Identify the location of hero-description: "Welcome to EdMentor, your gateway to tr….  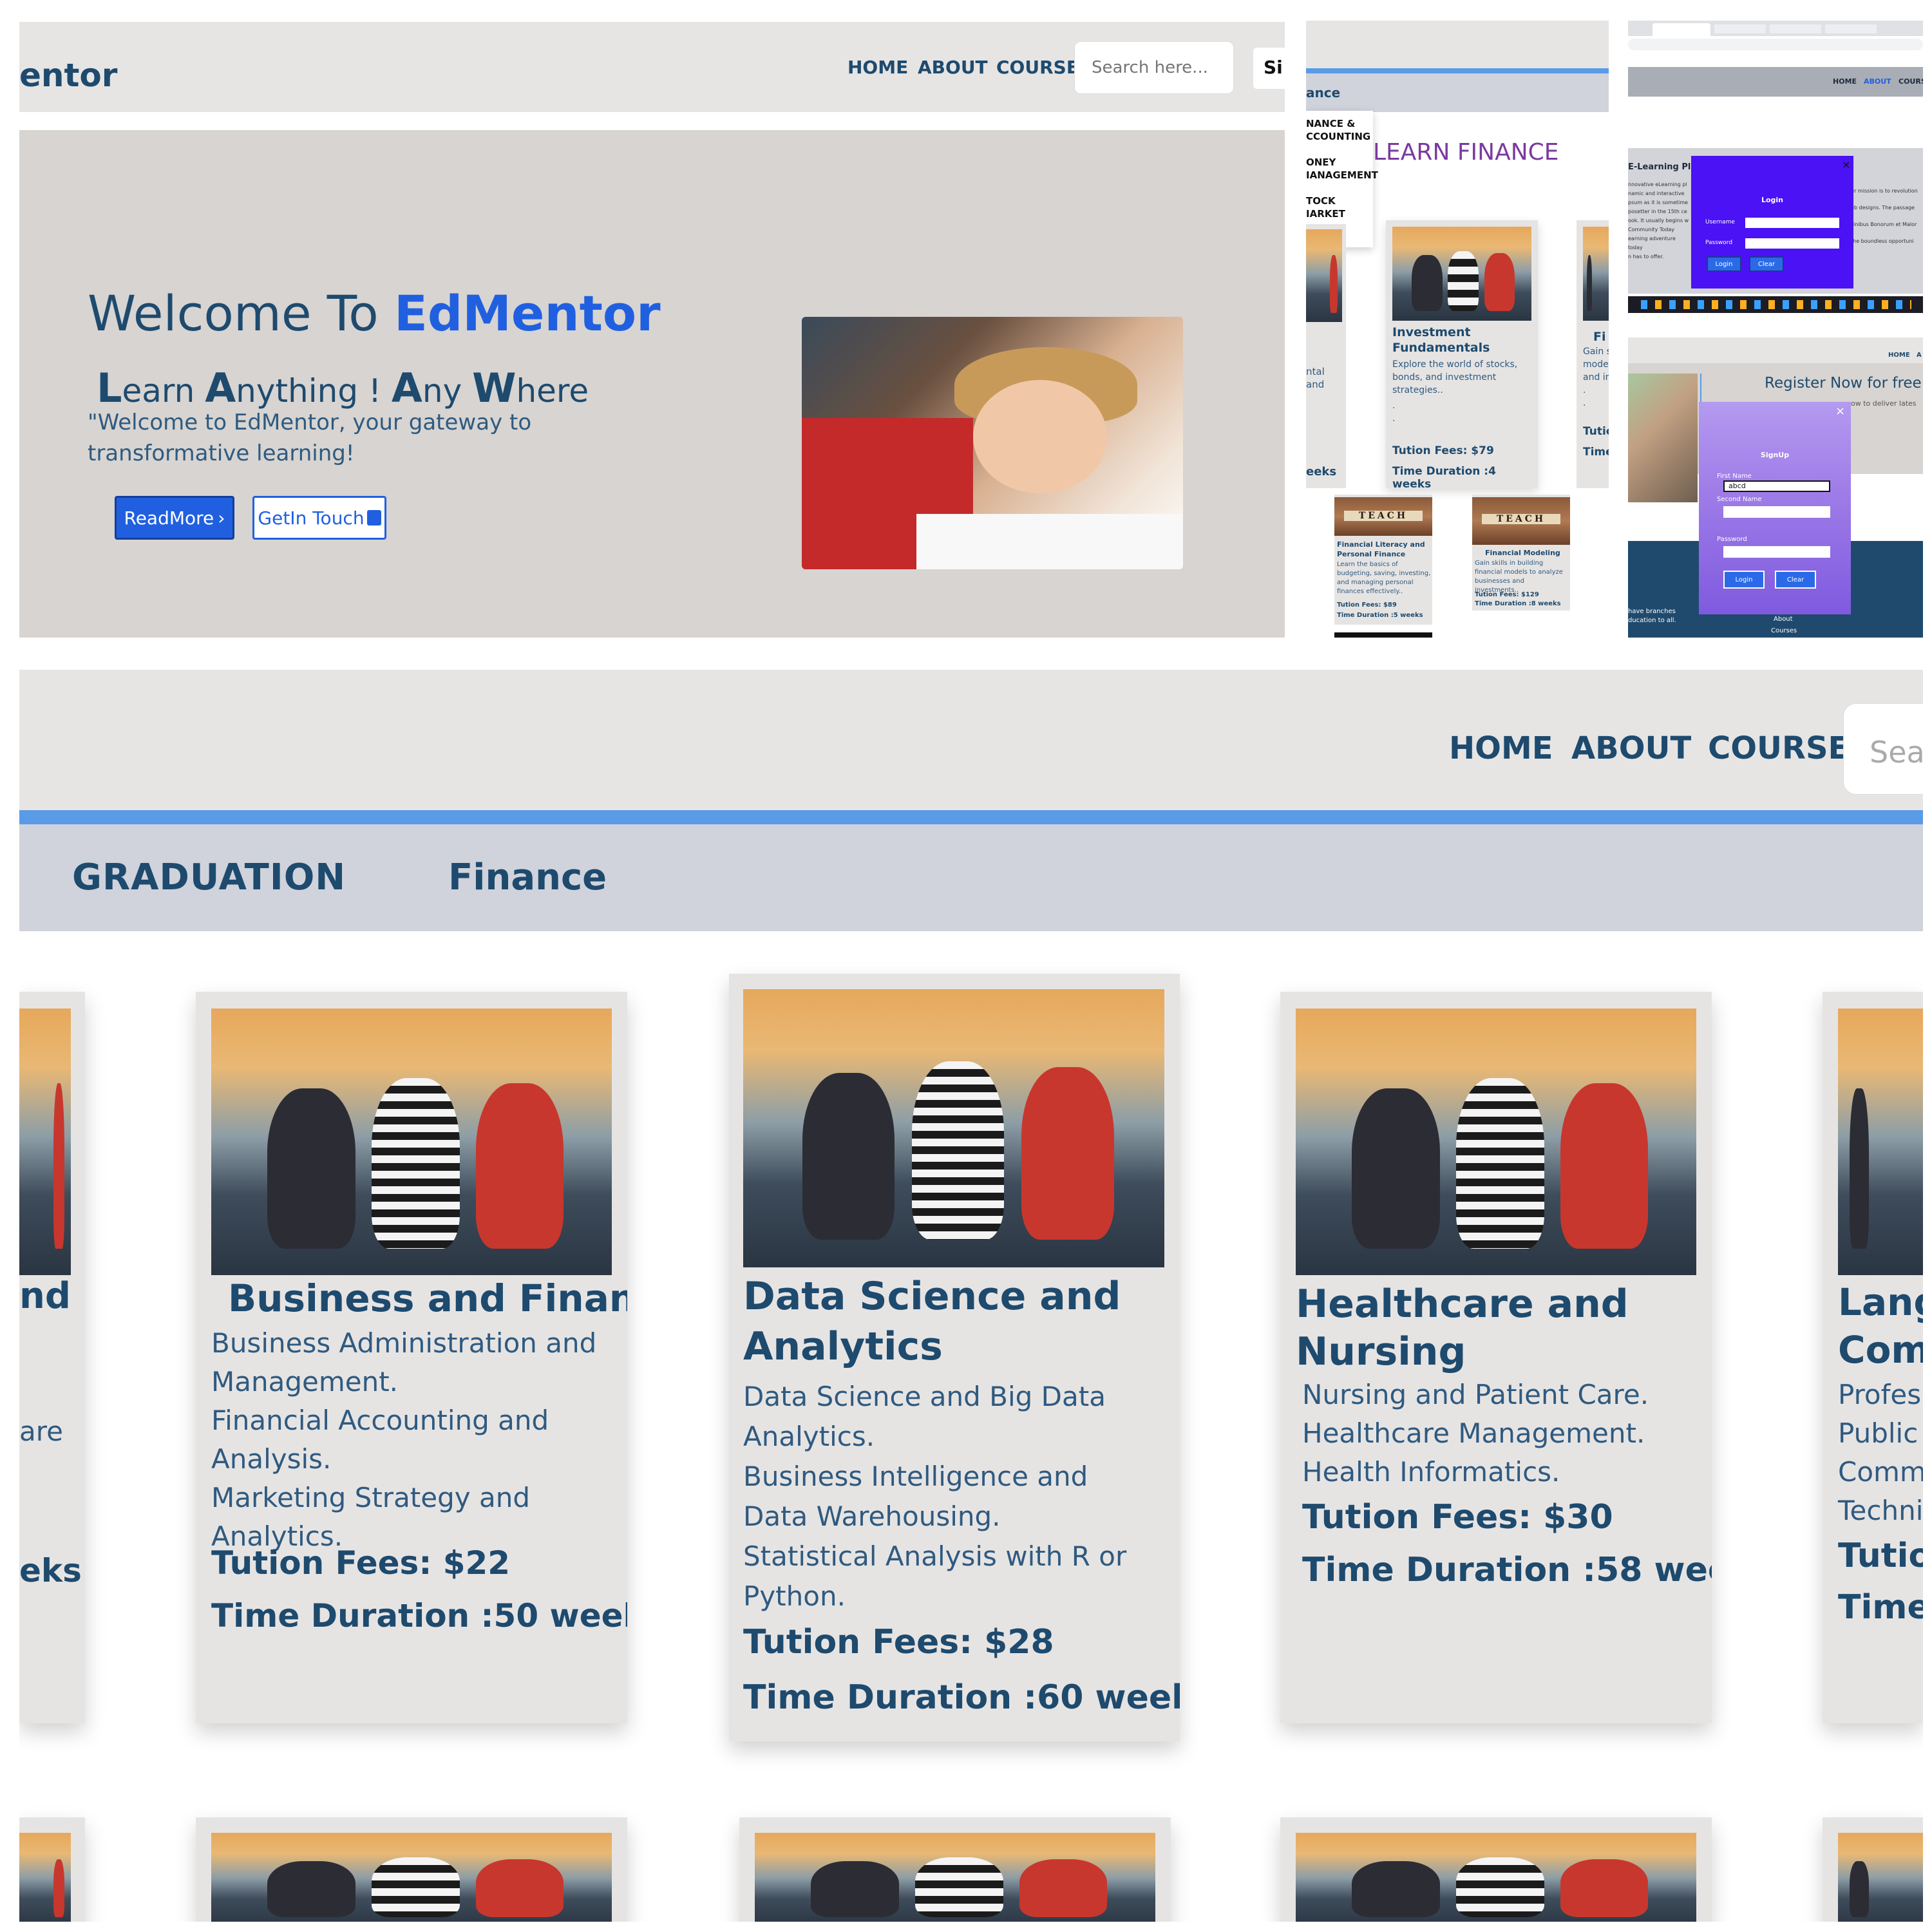
(310, 438).